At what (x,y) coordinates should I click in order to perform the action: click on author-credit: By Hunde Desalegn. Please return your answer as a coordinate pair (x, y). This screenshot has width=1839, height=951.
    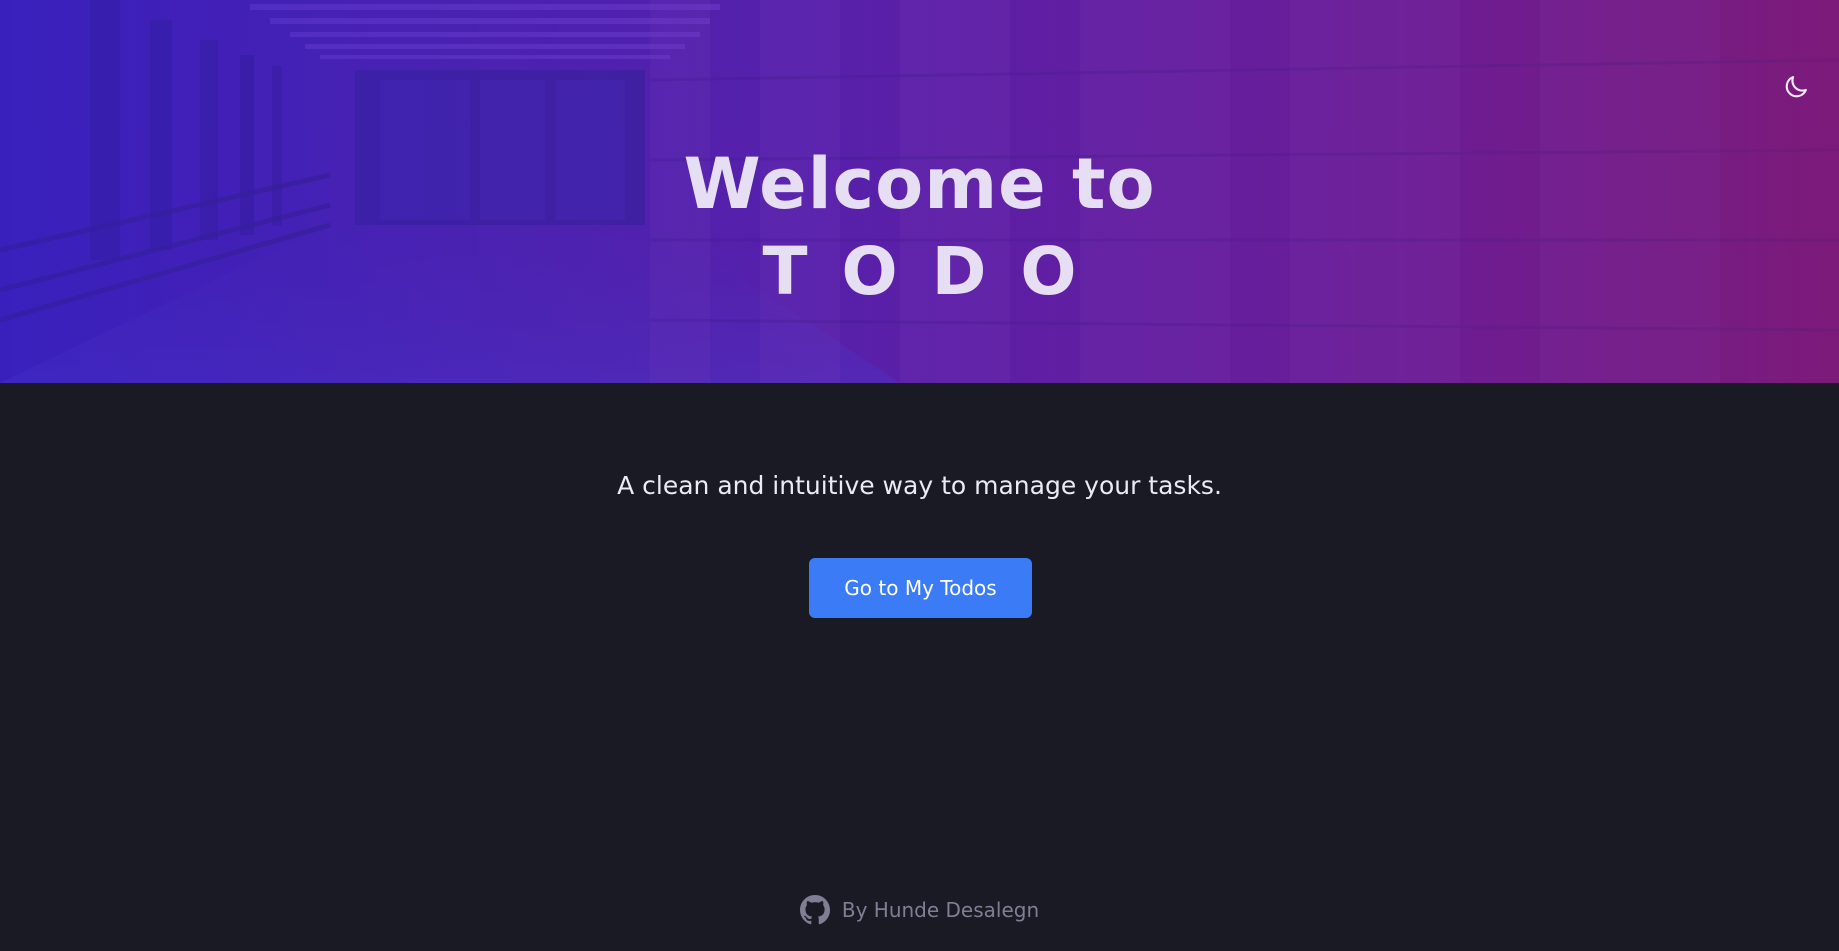
    Looking at the image, I should click on (940, 910).